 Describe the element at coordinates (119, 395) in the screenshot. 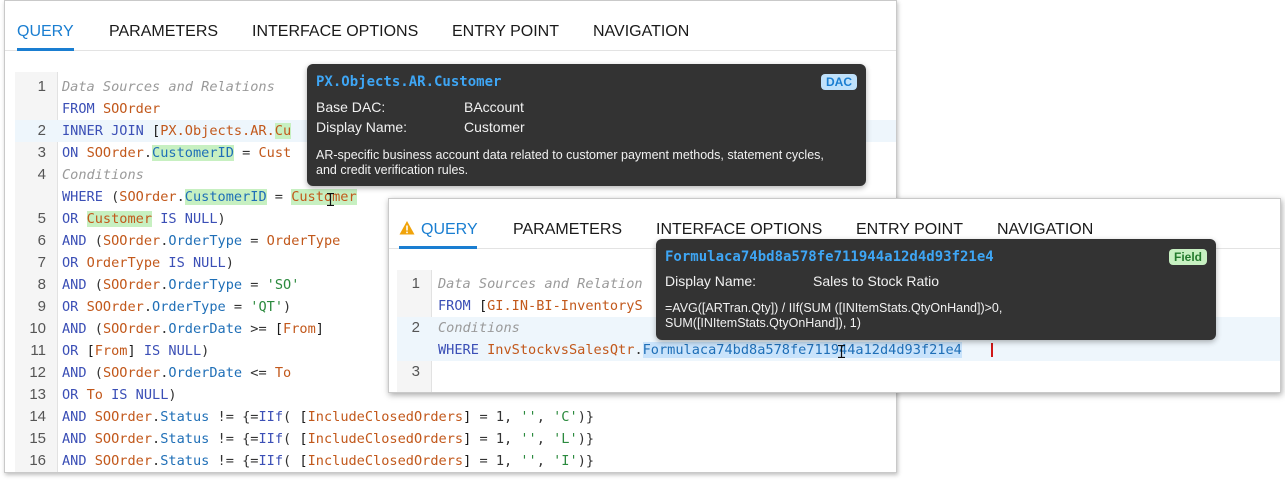

I see `code-text: OR To IS NULL)` at that location.